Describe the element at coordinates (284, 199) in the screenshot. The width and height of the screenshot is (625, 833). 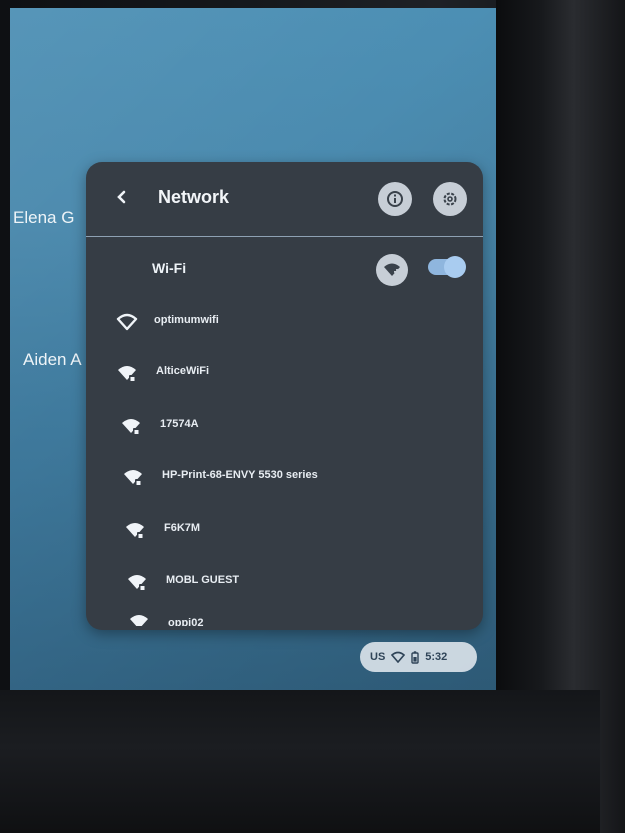
I see `panel-header: Network` at that location.